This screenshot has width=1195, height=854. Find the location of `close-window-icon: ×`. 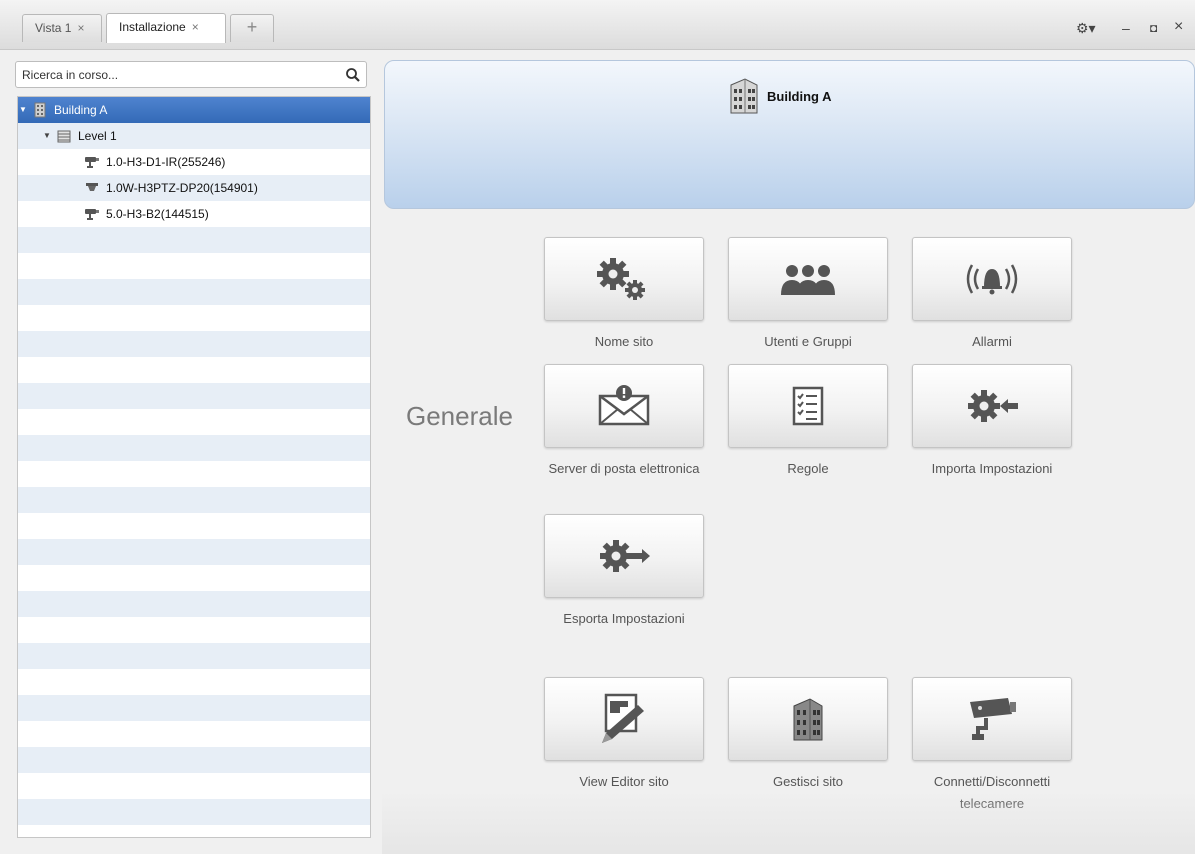

close-window-icon: × is located at coordinates (1178, 27).